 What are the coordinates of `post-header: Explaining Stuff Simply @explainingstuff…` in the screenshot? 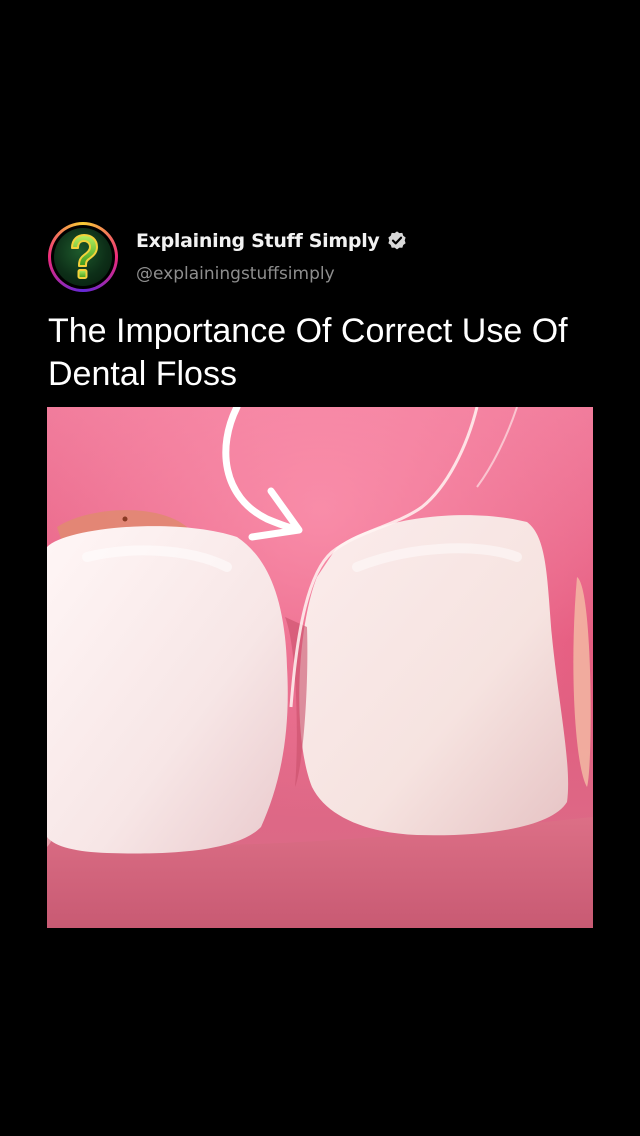 It's located at (328, 257).